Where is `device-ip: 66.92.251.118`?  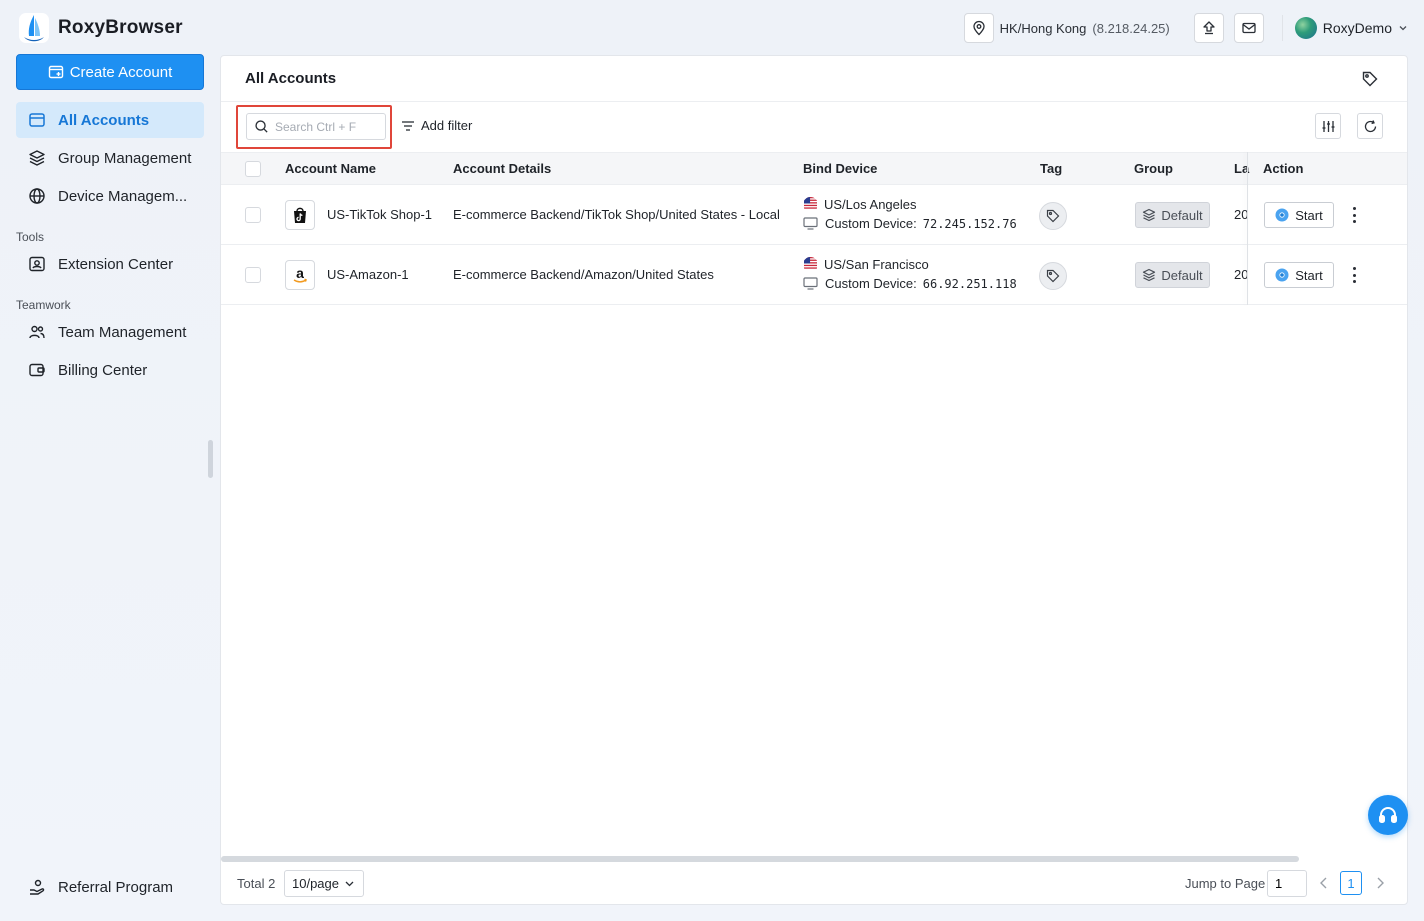 device-ip: 66.92.251.118 is located at coordinates (969, 283).